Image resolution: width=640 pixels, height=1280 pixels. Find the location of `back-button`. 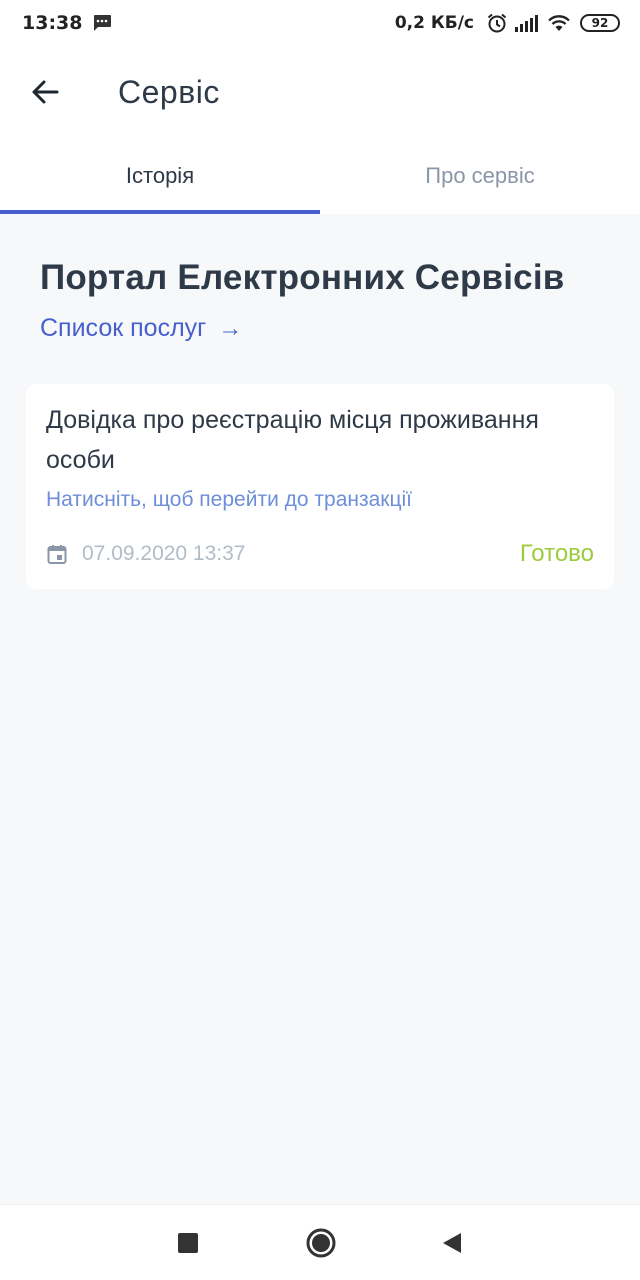

back-button is located at coordinates (45, 92).